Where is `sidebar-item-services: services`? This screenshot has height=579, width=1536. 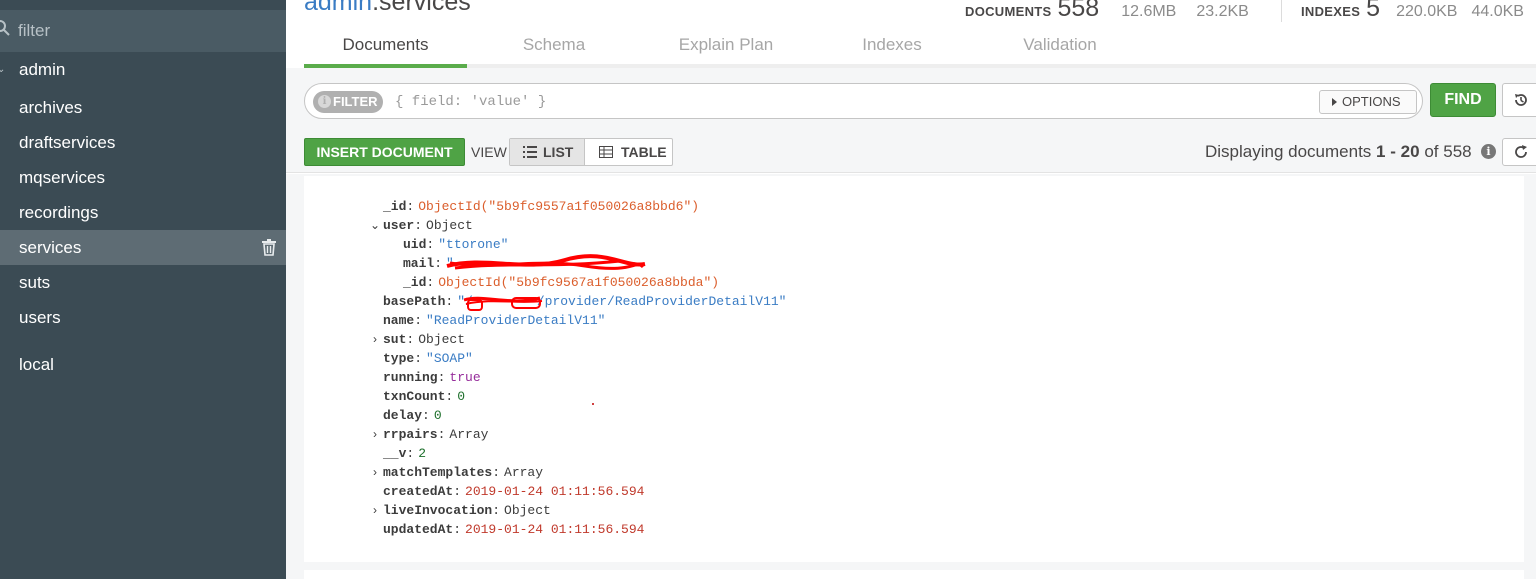 sidebar-item-services: services is located at coordinates (143, 247).